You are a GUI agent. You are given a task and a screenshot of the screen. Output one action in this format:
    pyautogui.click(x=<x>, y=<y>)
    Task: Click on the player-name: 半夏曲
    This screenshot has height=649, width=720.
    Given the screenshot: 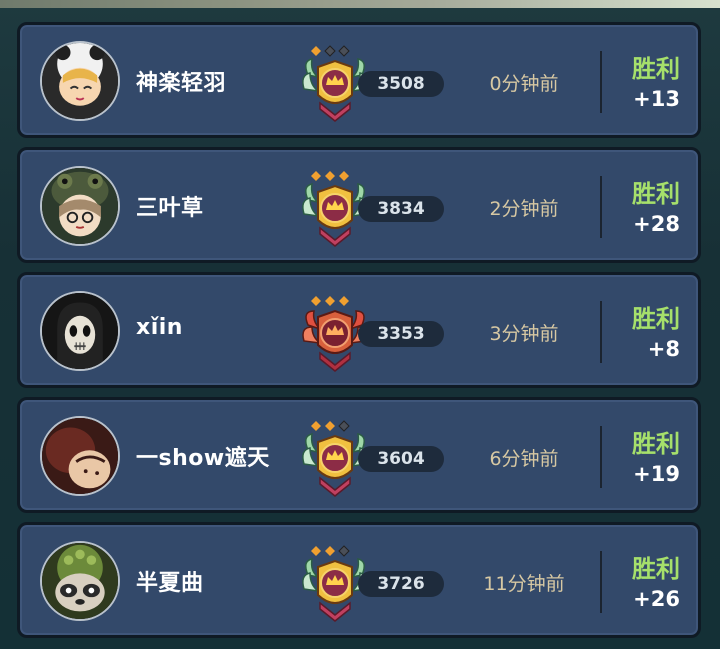 What is the action you would take?
    pyautogui.click(x=170, y=583)
    